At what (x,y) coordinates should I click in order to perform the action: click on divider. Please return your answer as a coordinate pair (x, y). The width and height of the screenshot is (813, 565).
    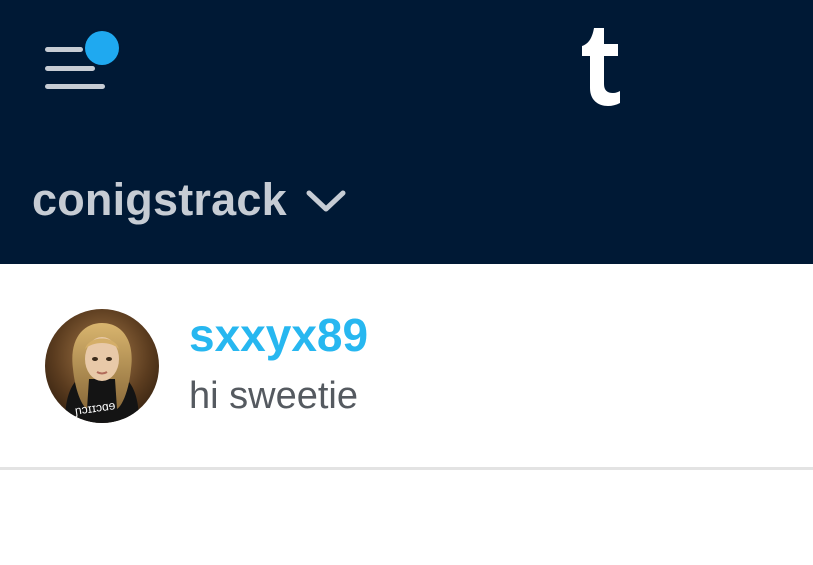
    Looking at the image, I should click on (406, 468).